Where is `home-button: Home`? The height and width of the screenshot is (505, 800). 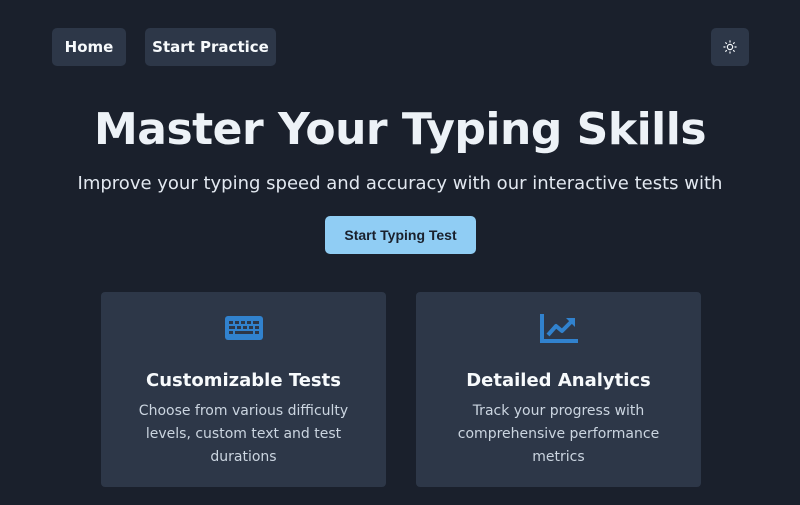 home-button: Home is located at coordinates (89, 47).